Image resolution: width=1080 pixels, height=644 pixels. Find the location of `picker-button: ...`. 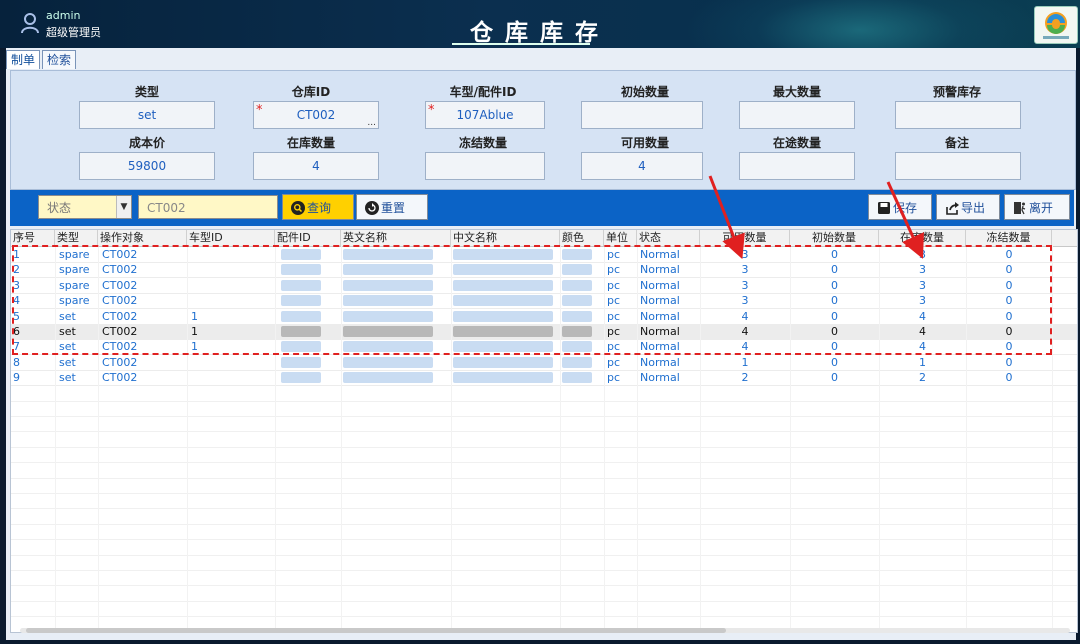

picker-button: ... is located at coordinates (371, 123).